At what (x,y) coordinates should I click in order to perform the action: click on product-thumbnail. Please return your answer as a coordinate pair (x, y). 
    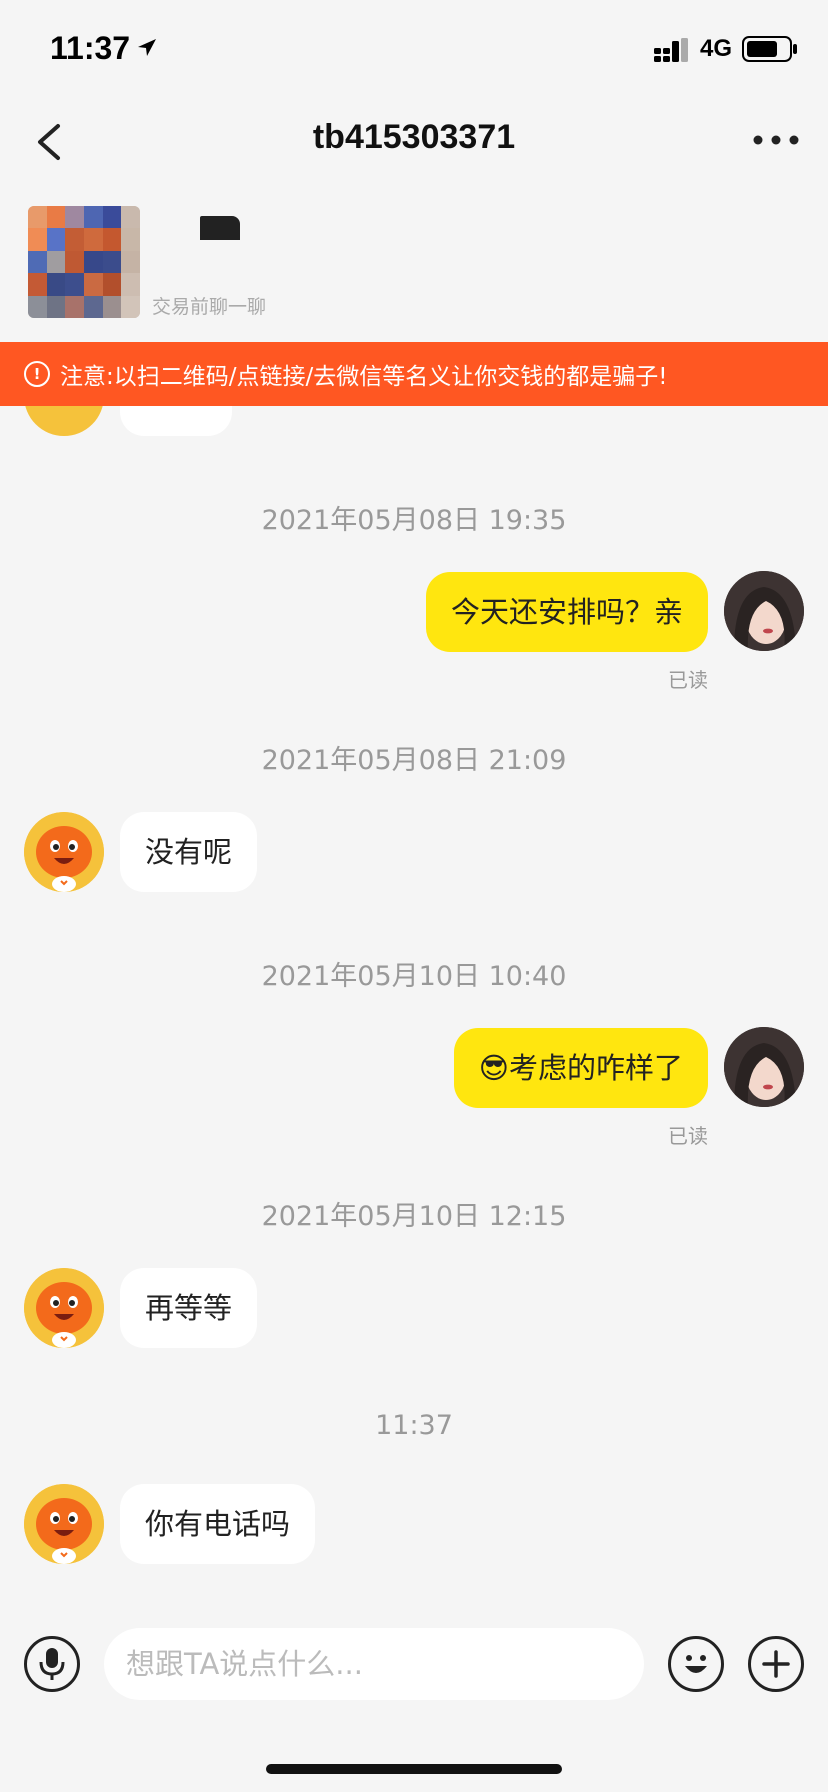
    Looking at the image, I should click on (84, 262).